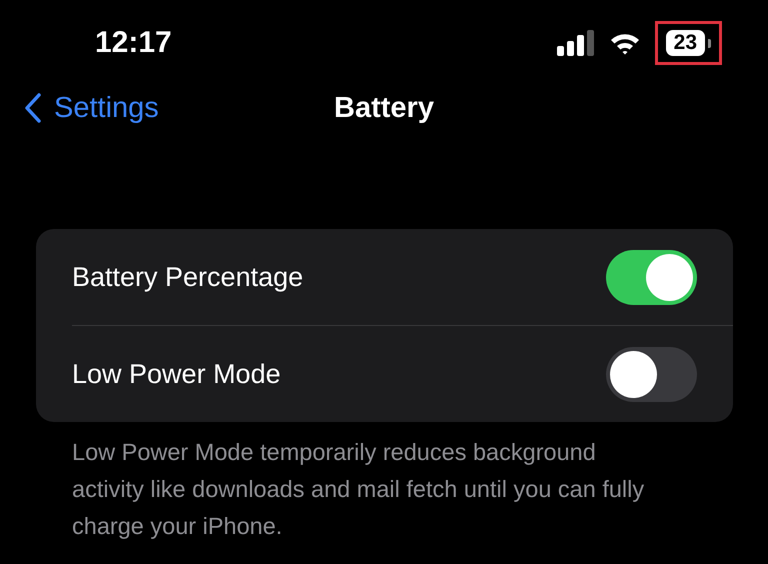 The height and width of the screenshot is (564, 768). What do you see at coordinates (188, 277) in the screenshot?
I see `setting-label: Battery Percentage` at bounding box center [188, 277].